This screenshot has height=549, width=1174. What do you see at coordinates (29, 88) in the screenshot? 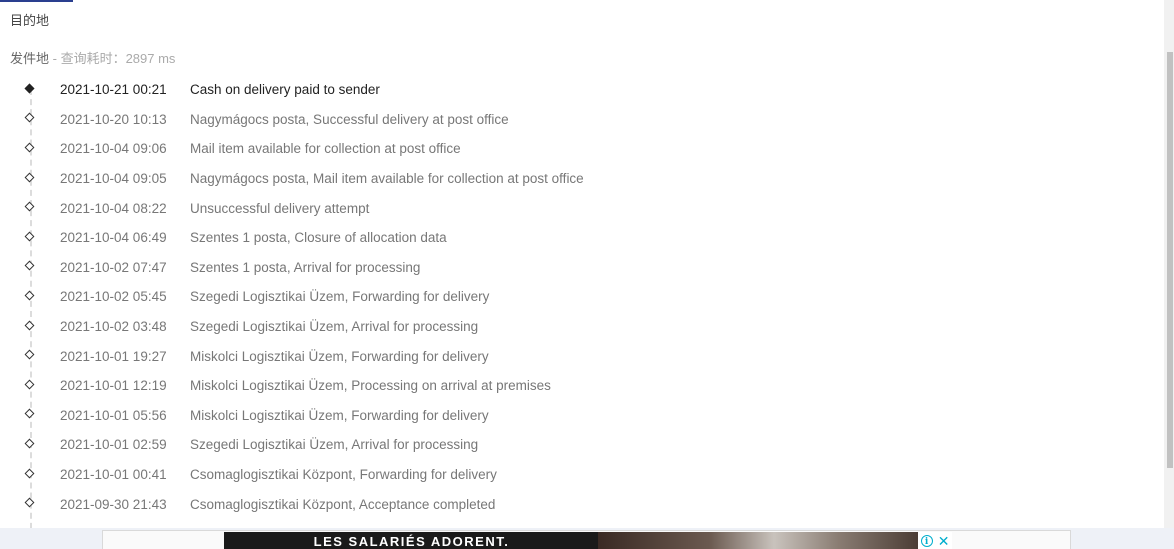
I see `filled-diamond-icon` at bounding box center [29, 88].